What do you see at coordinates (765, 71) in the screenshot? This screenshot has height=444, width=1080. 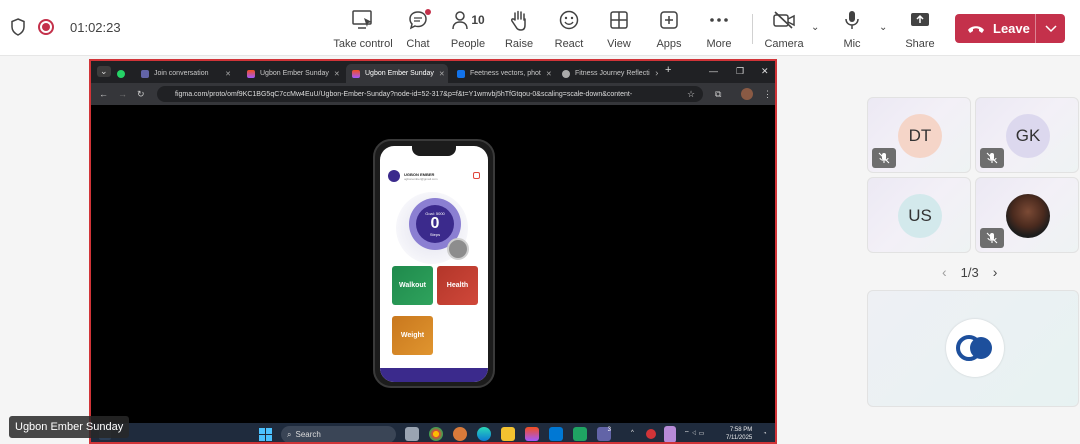 I see `close-window-icon: ✕` at bounding box center [765, 71].